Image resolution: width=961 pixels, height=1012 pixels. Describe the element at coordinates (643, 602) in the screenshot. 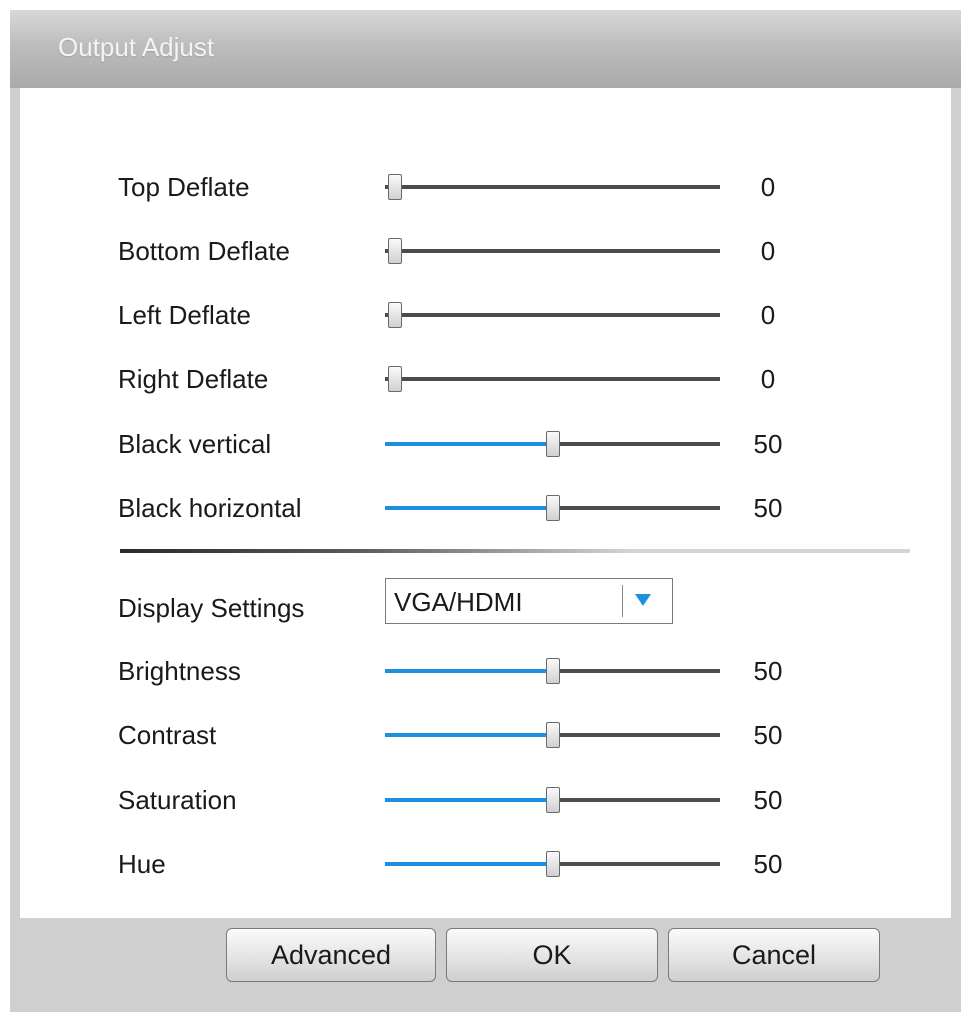

I see `triangle-down-icon` at that location.